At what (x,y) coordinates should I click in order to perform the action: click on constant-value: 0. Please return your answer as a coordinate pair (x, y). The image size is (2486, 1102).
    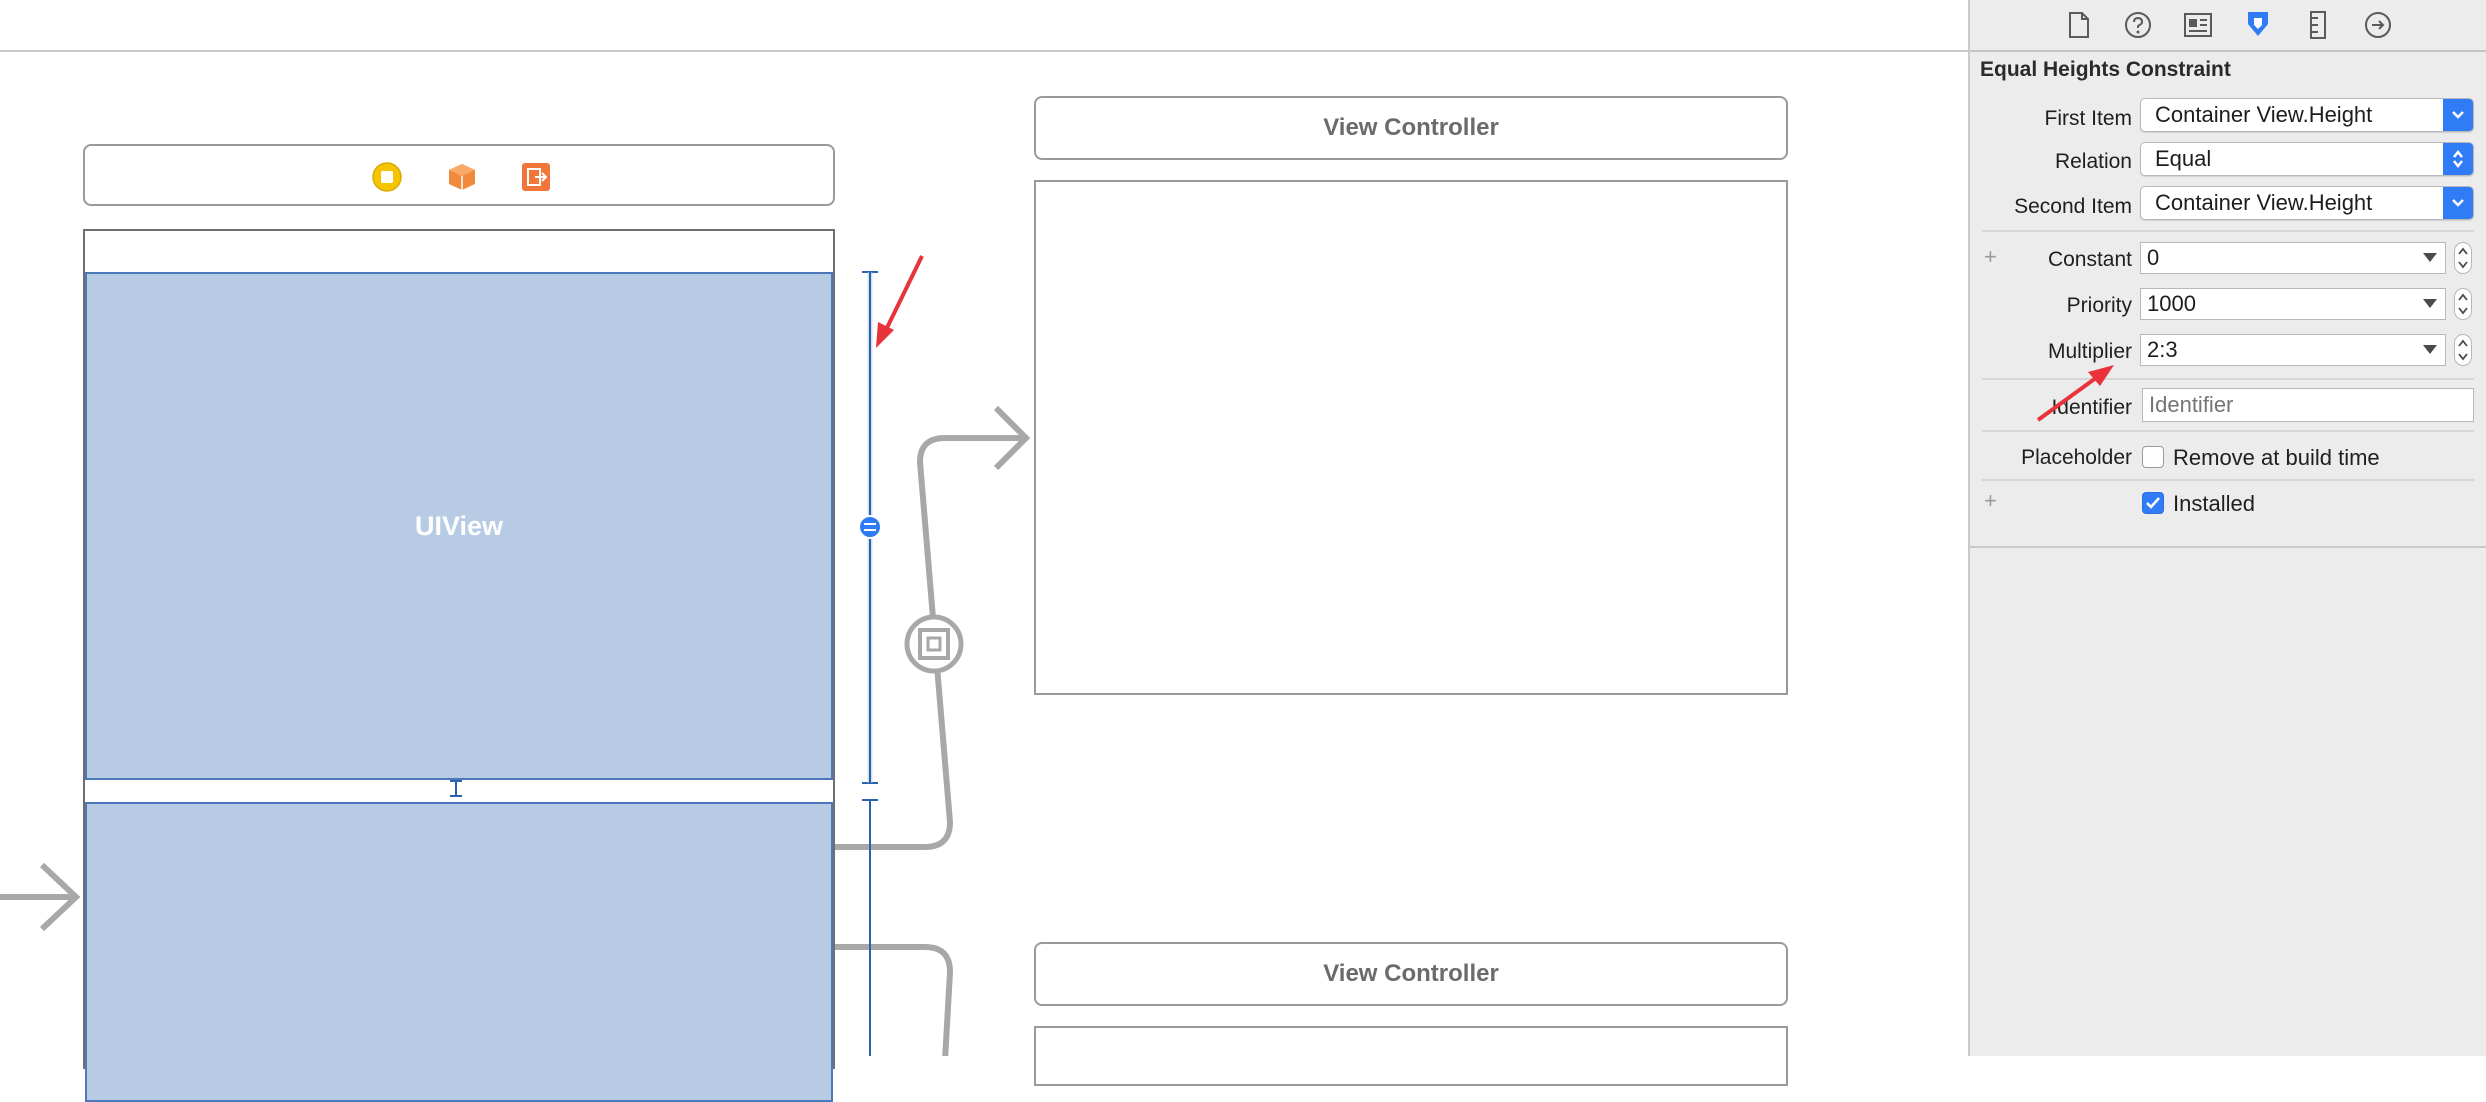
    Looking at the image, I should click on (2153, 257).